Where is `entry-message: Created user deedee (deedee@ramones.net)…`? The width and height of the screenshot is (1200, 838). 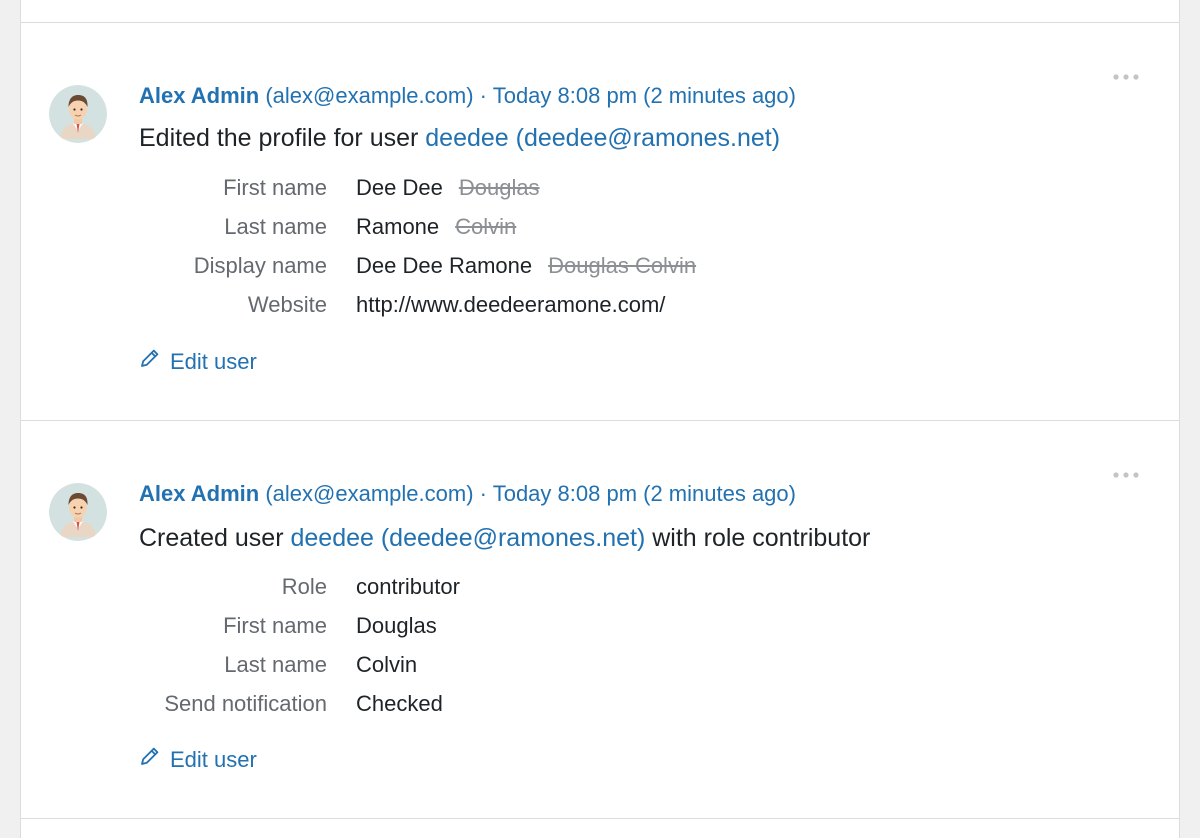 entry-message: Created user deedee (deedee@ramones.net)… is located at coordinates (504, 538).